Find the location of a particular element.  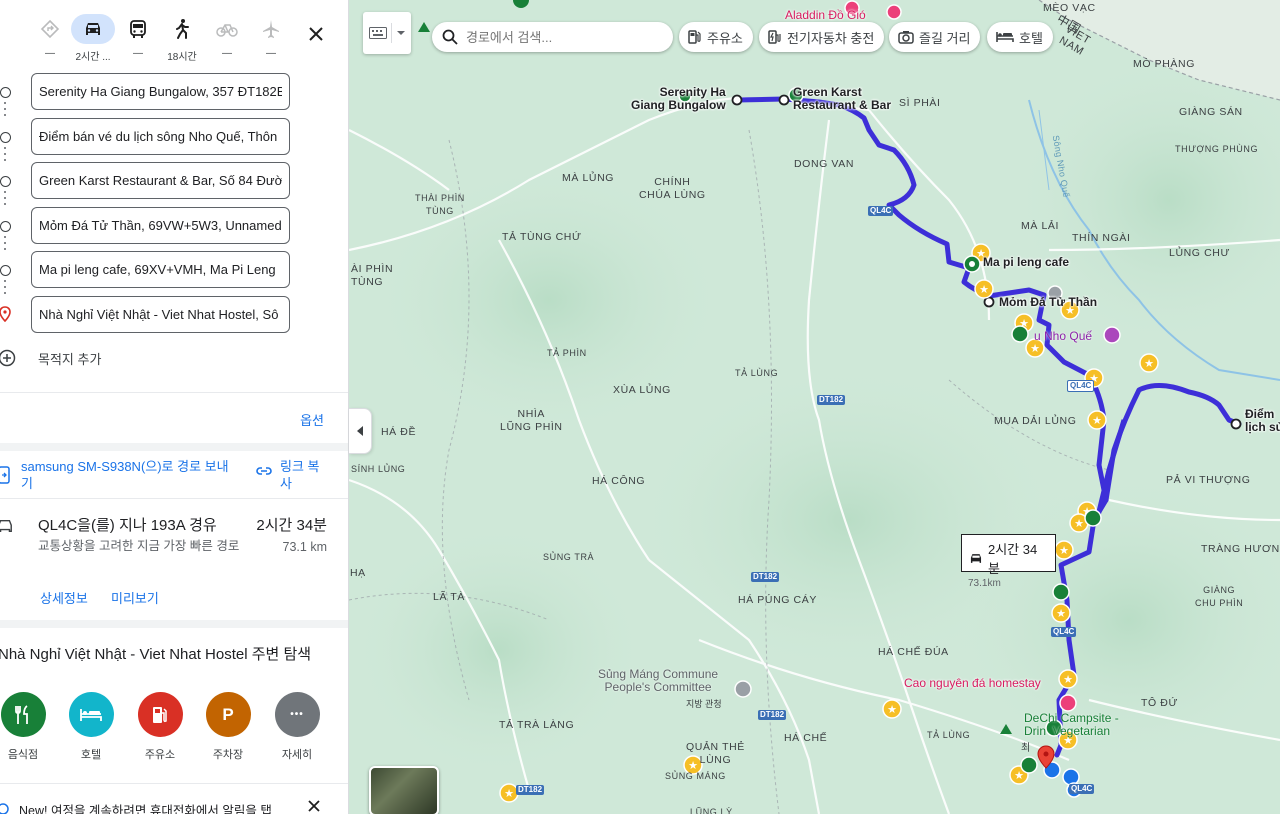

hotel-icon is located at coordinates (1005, 37).